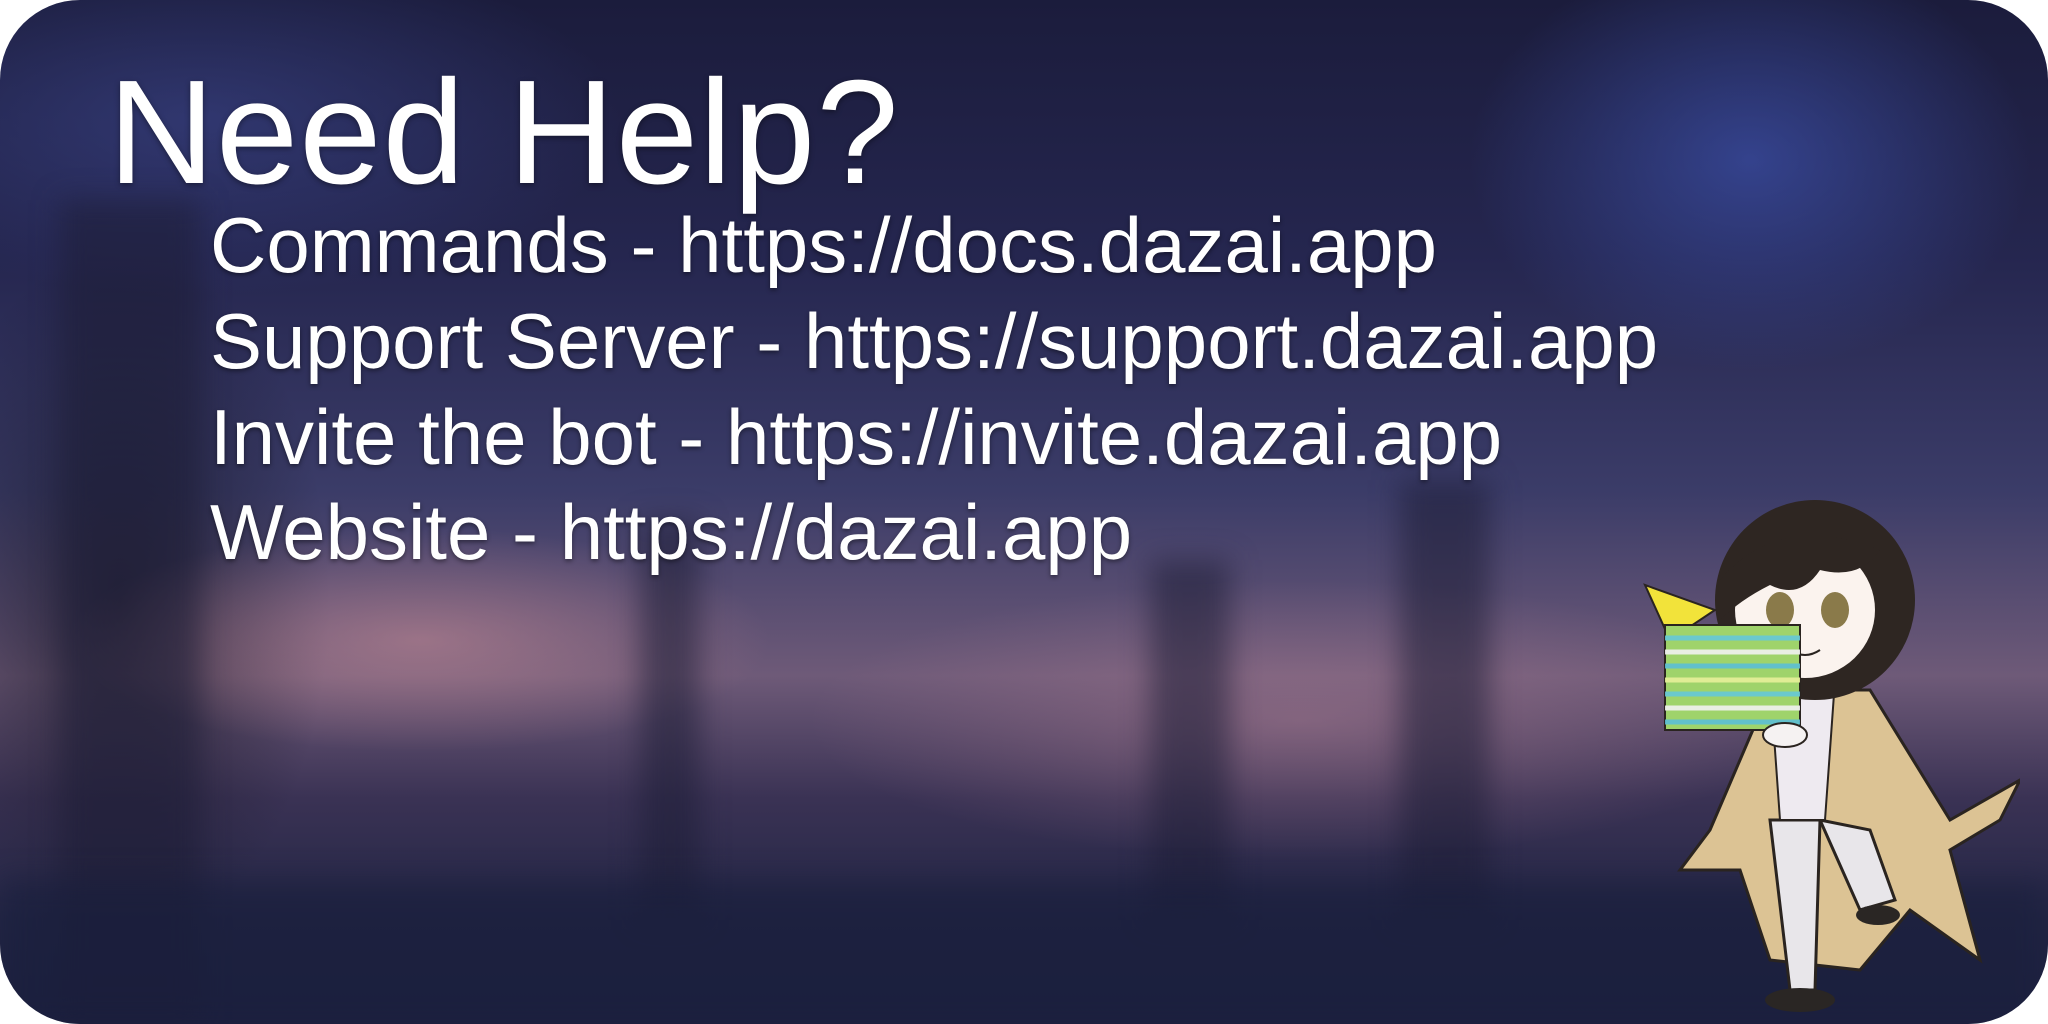 The height and width of the screenshot is (1024, 2048). Describe the element at coordinates (350, 532) in the screenshot. I see `link-label: Website` at that location.